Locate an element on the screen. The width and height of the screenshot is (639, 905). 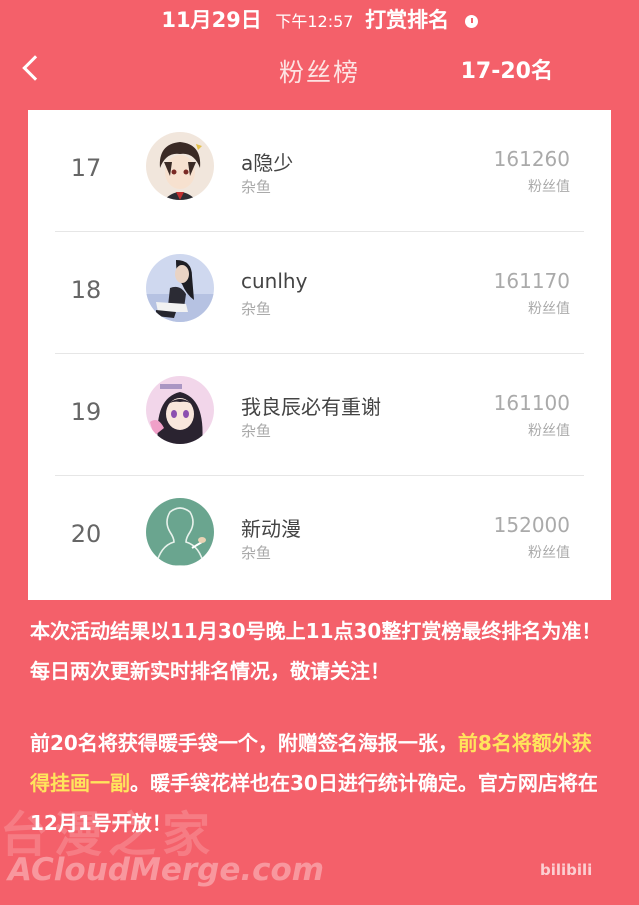
girl-sitting-avatar is located at coordinates (180, 288).